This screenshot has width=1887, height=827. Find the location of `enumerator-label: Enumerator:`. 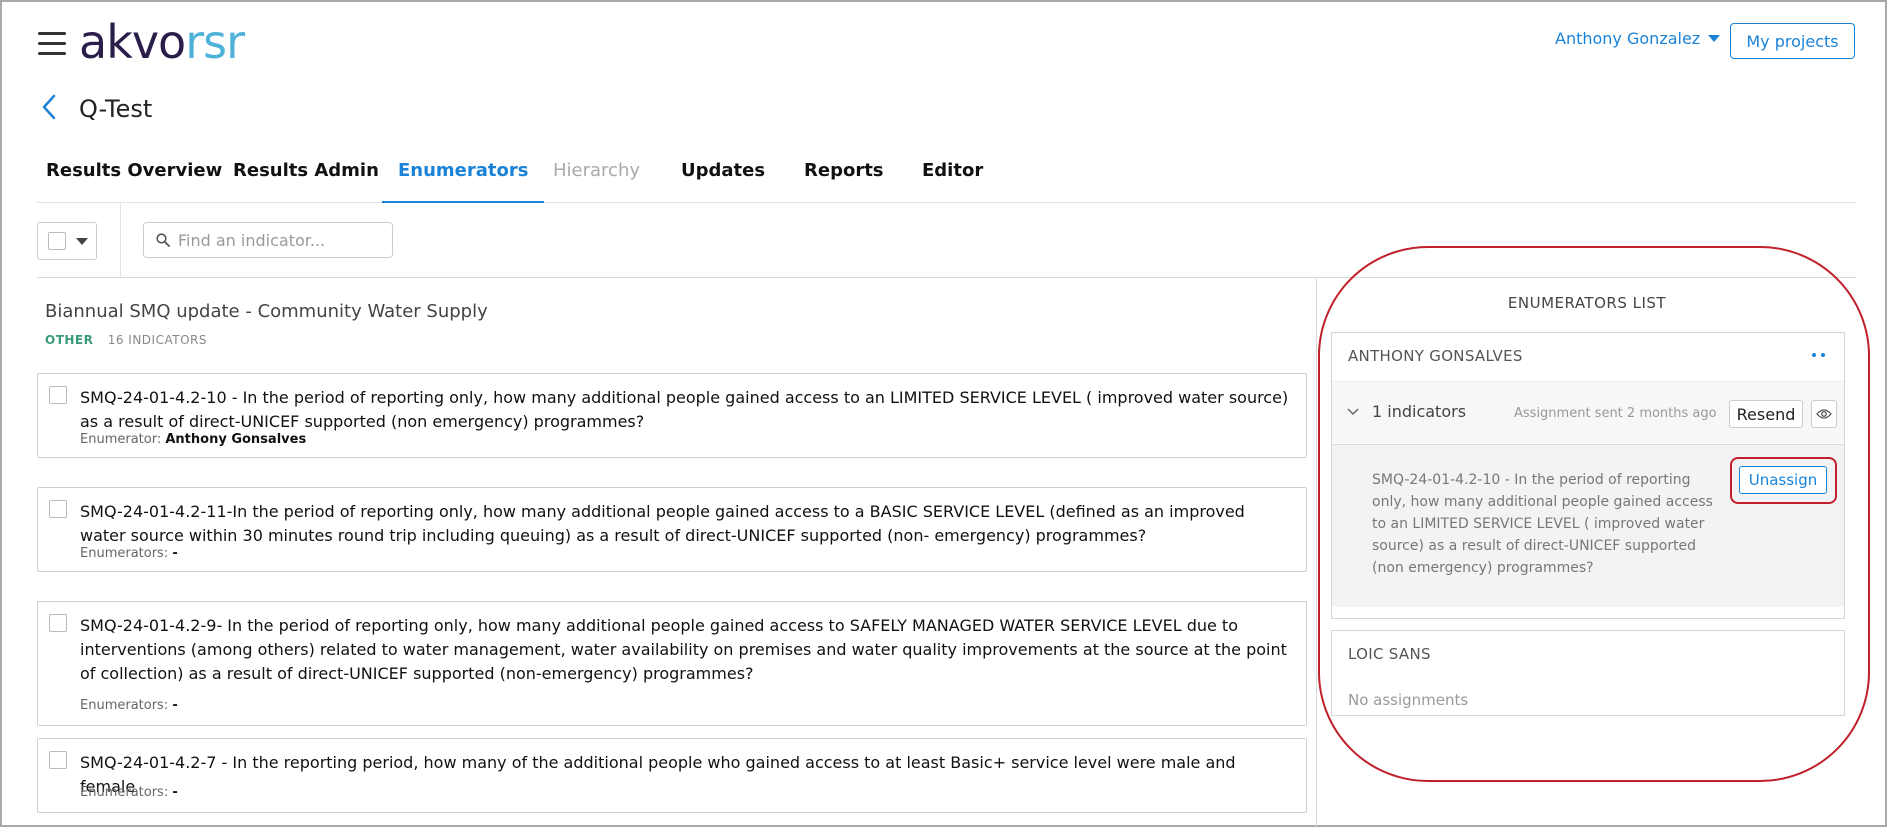

enumerator-label: Enumerator: is located at coordinates (121, 439).